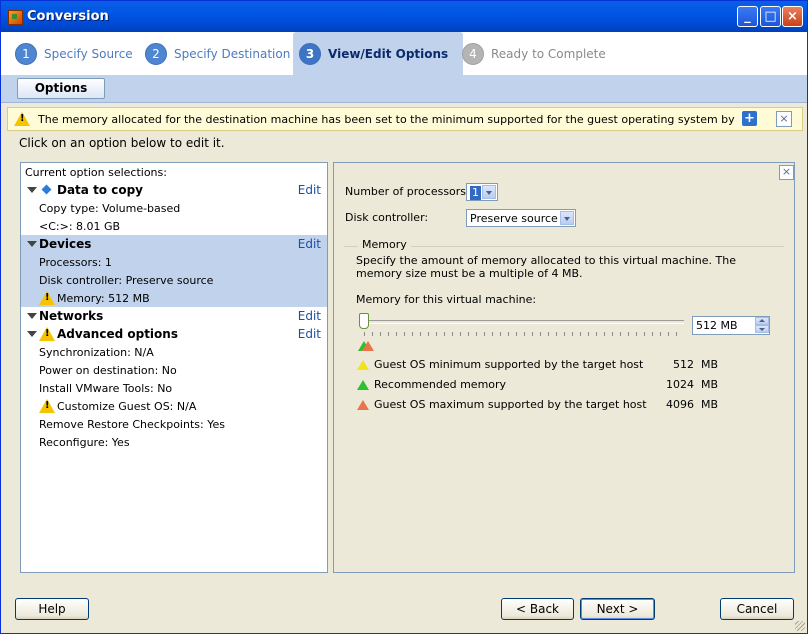 The height and width of the screenshot is (634, 808). Describe the element at coordinates (174, 442) in the screenshot. I see `option-detail: Reconfigure: Yes` at that location.